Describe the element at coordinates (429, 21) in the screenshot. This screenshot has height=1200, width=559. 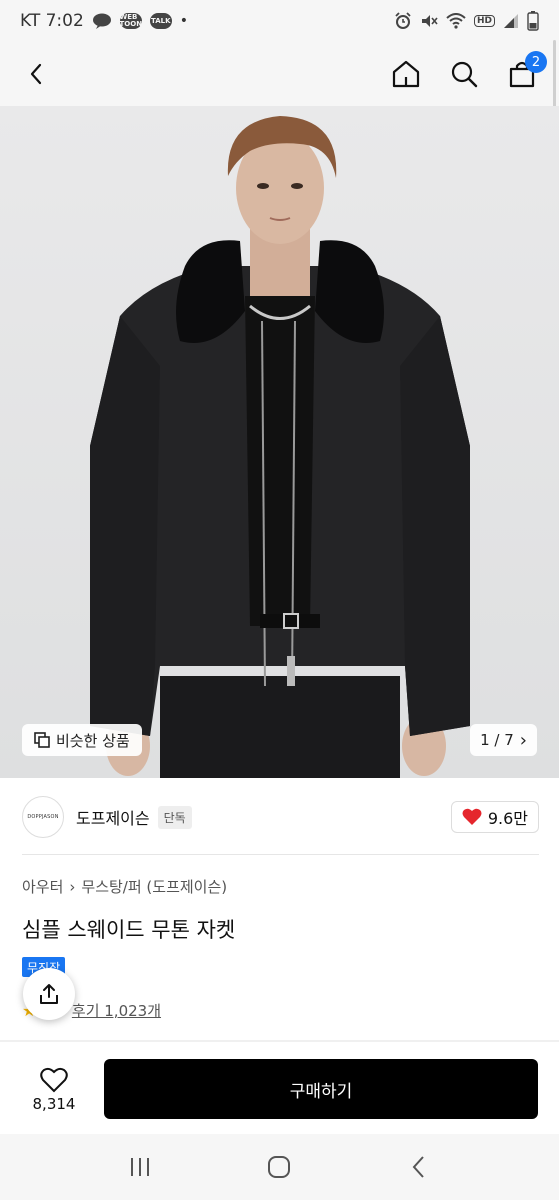
I see `mute-icon` at that location.